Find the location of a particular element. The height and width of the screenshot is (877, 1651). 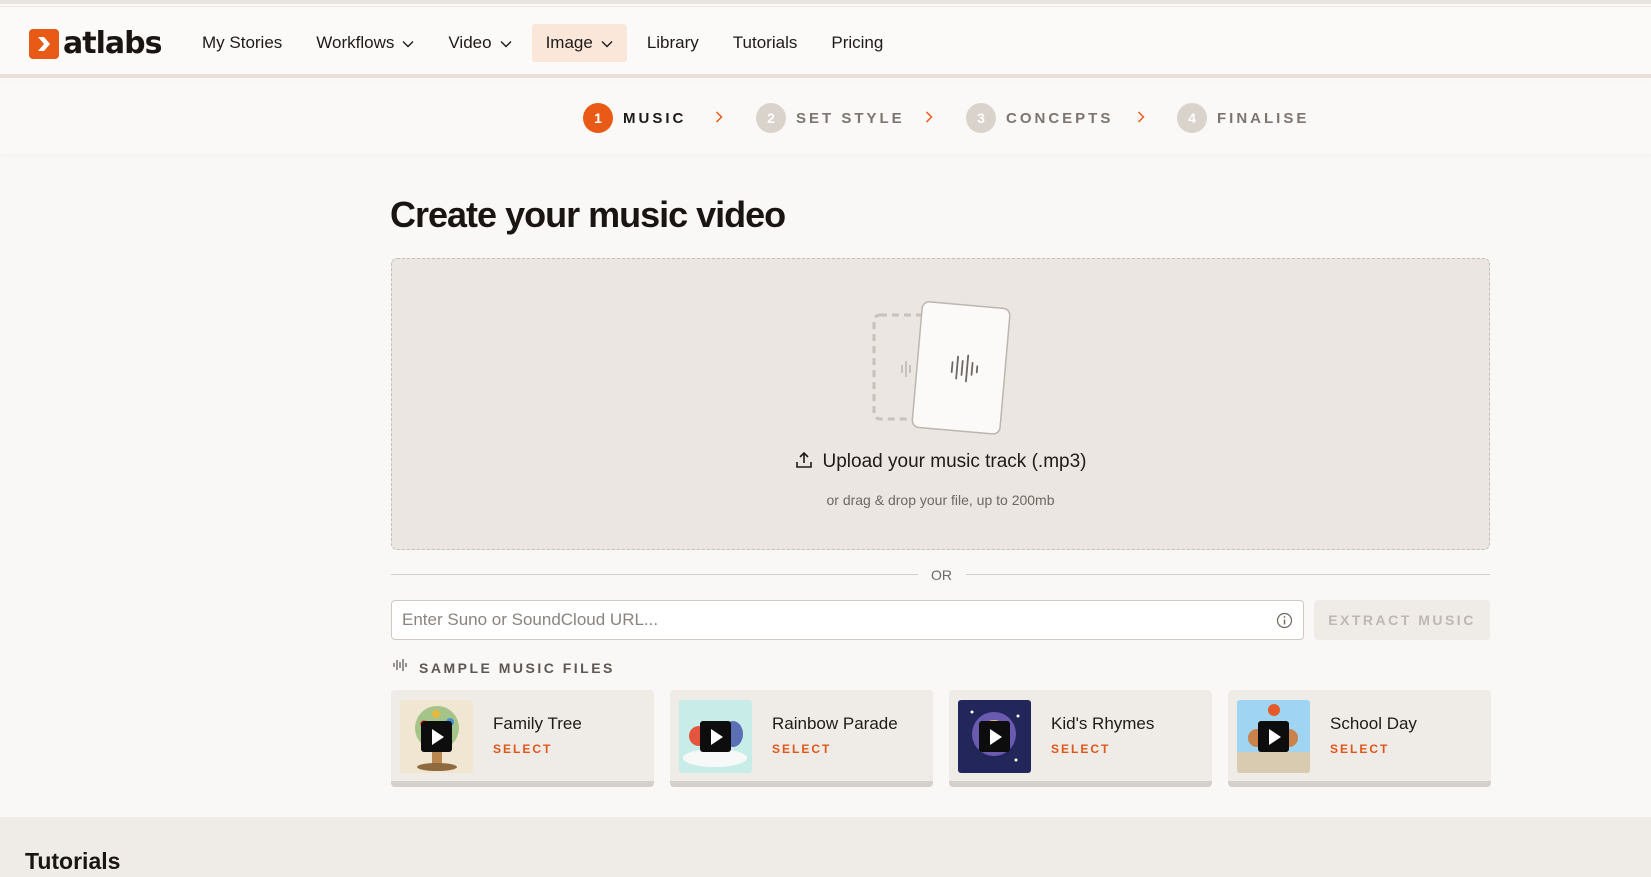

sample-name: Rainbow Parade is located at coordinates (835, 723).